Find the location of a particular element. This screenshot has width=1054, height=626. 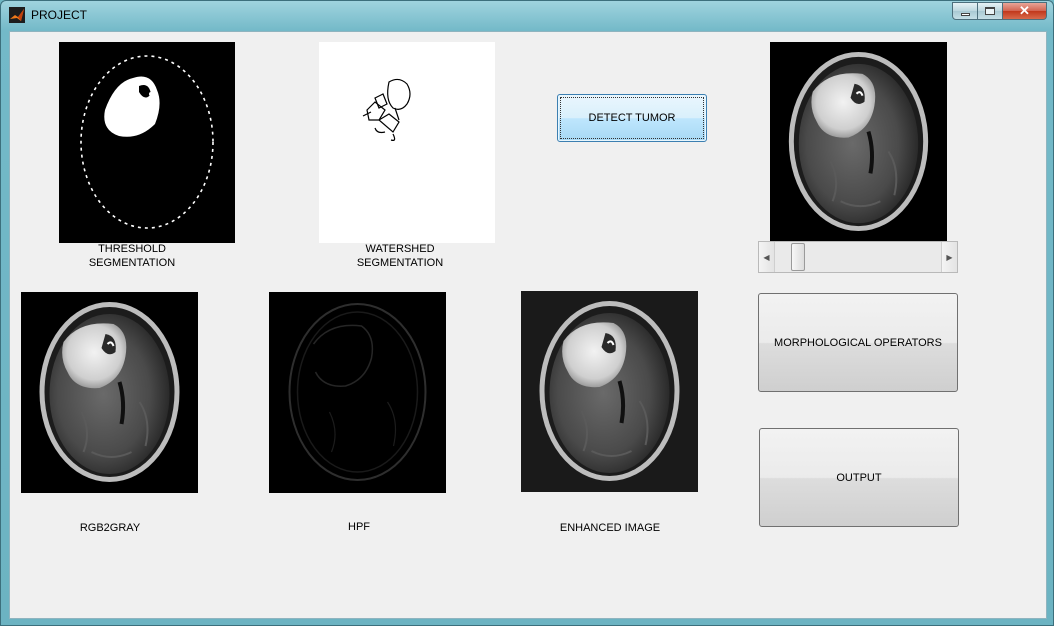

rgb2gray-image is located at coordinates (109, 392).